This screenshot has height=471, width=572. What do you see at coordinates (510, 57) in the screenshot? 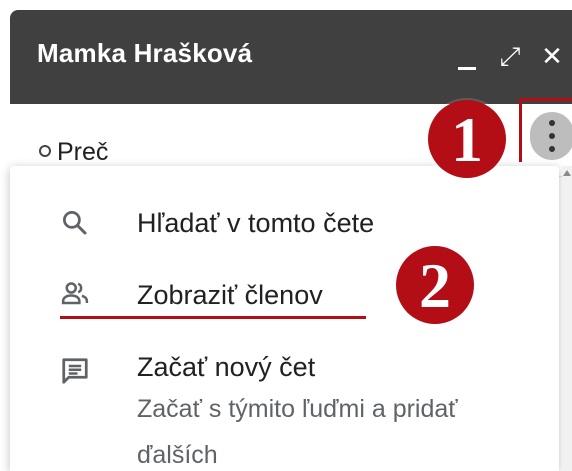
I see `popout-icon: ⤢` at bounding box center [510, 57].